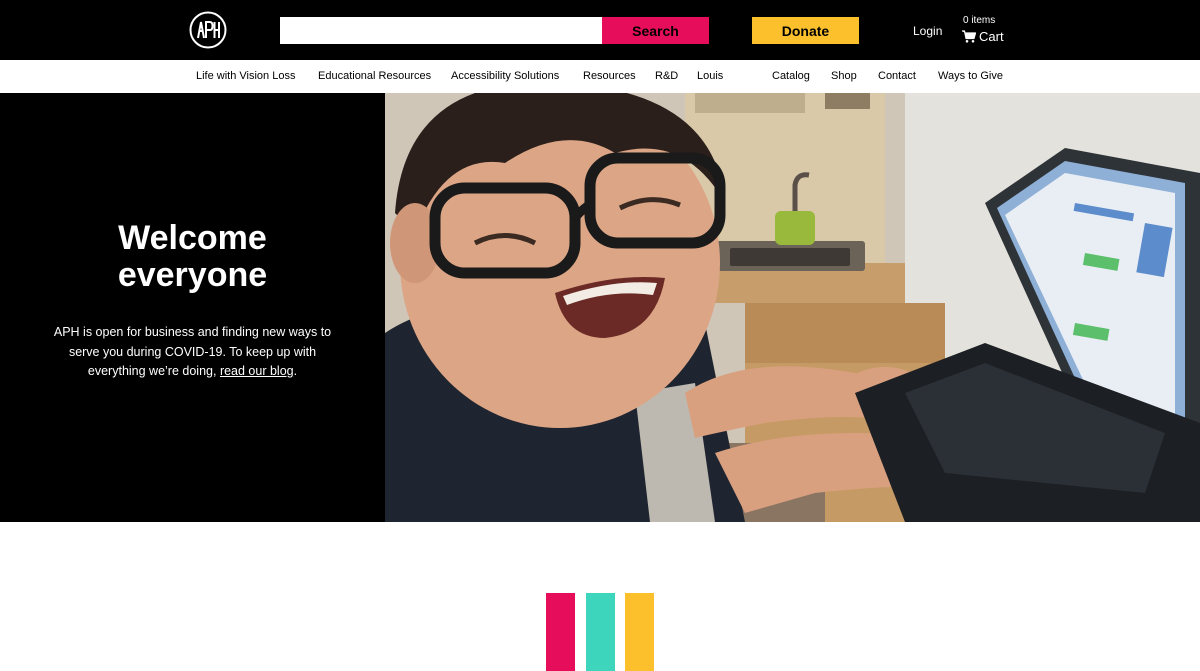  I want to click on decorative-bar-pink, so click(560, 632).